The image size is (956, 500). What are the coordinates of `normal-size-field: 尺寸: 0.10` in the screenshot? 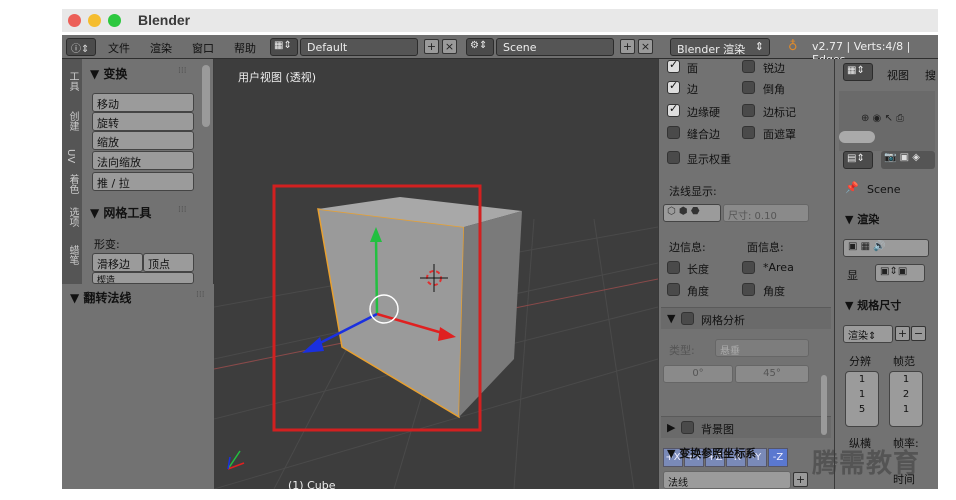 It's located at (766, 213).